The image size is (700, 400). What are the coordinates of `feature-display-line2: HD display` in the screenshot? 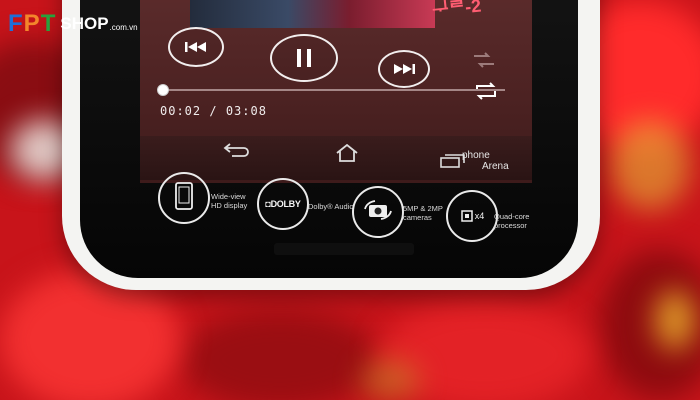 It's located at (229, 205).